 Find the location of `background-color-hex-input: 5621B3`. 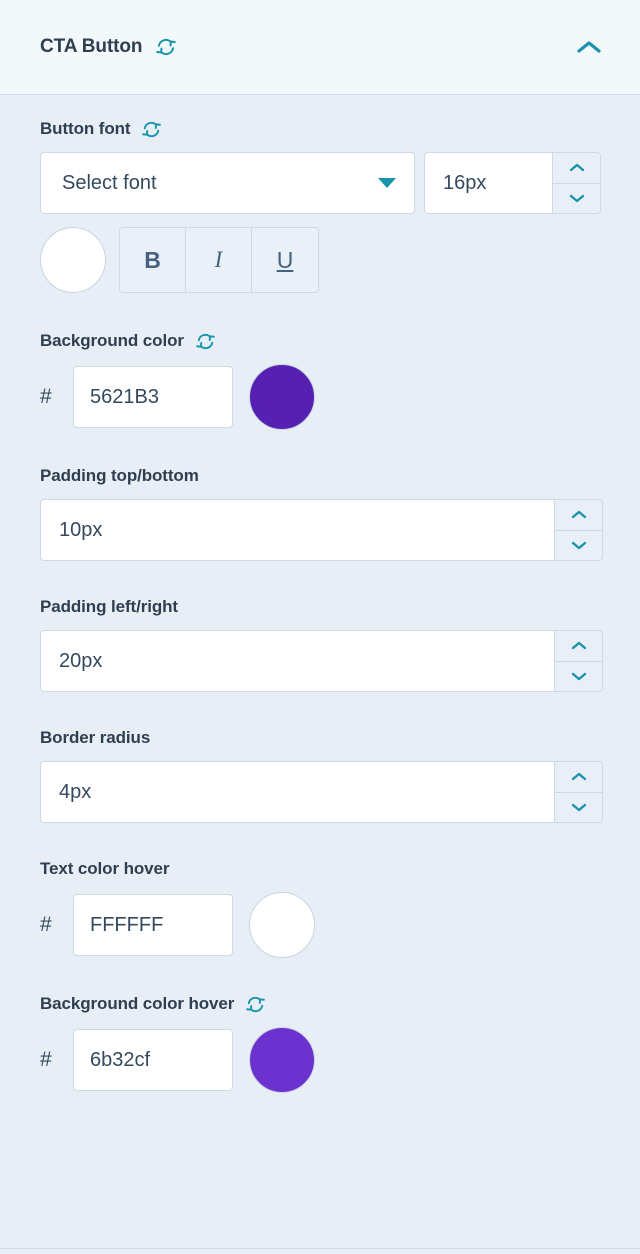

background-color-hex-input: 5621B3 is located at coordinates (153, 397).